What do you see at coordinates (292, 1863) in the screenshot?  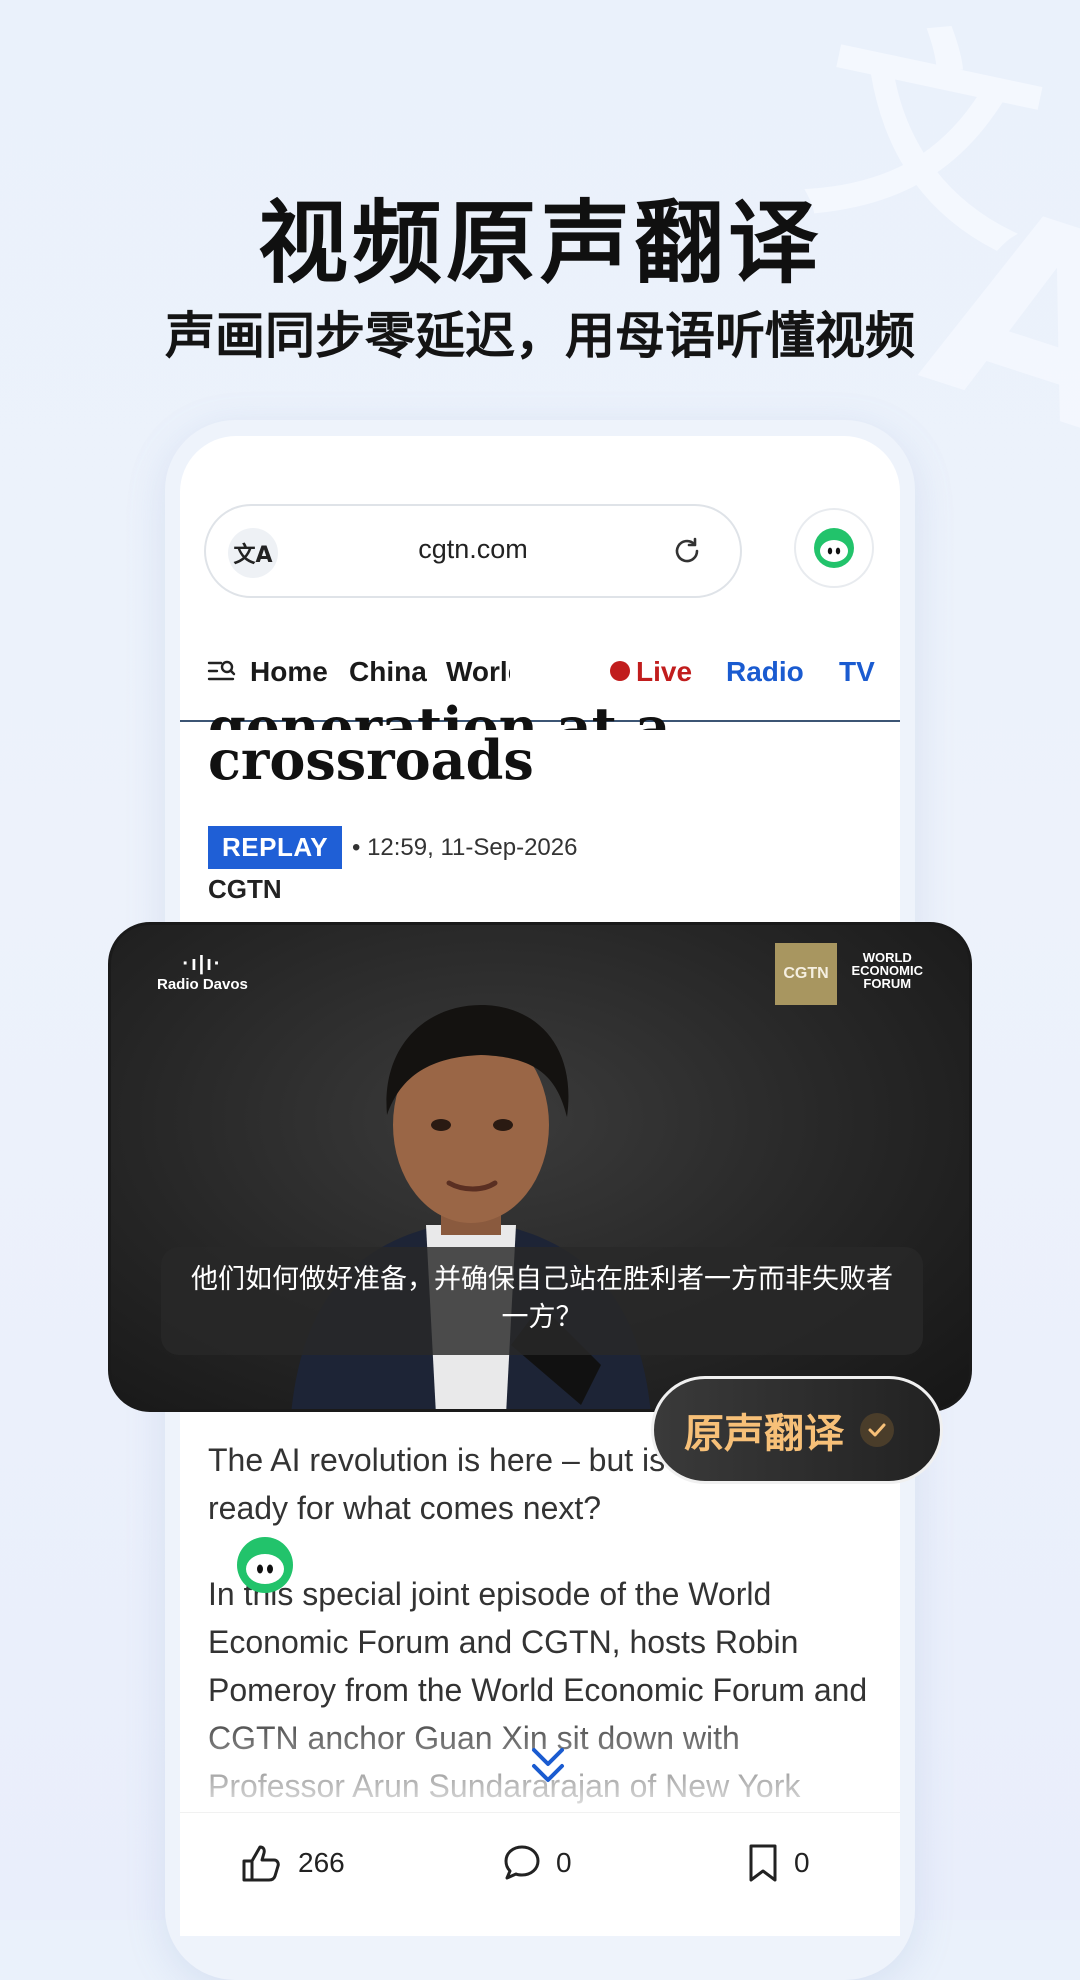 I see `like-button: 266` at bounding box center [292, 1863].